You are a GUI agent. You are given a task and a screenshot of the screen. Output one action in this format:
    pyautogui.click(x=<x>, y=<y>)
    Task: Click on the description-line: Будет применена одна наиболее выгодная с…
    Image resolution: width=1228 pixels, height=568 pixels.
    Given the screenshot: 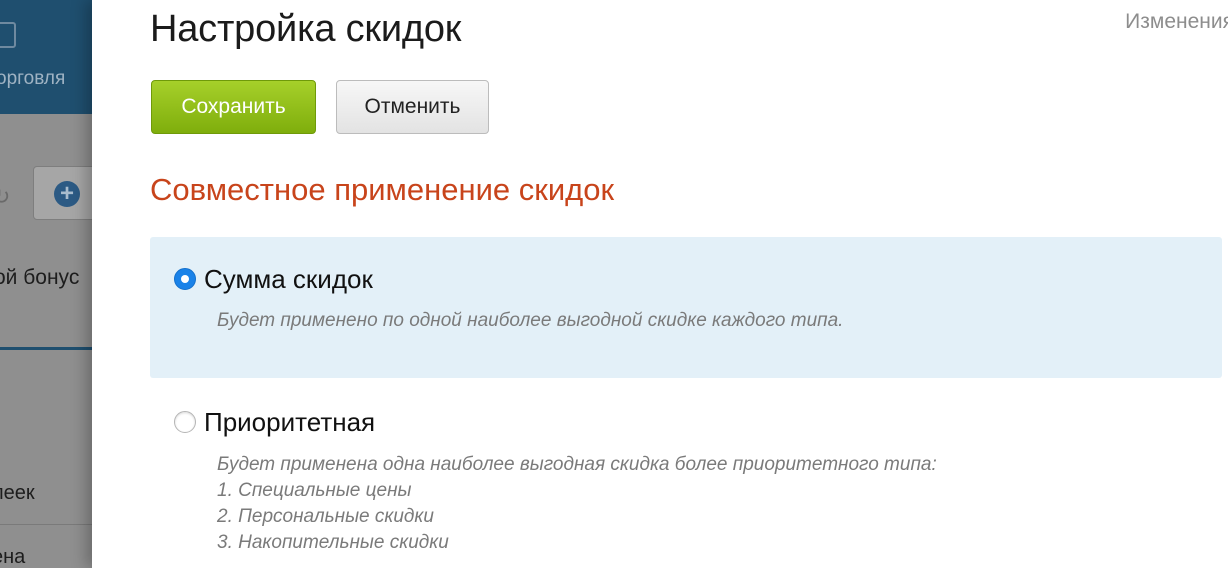 What is the action you would take?
    pyautogui.click(x=577, y=464)
    